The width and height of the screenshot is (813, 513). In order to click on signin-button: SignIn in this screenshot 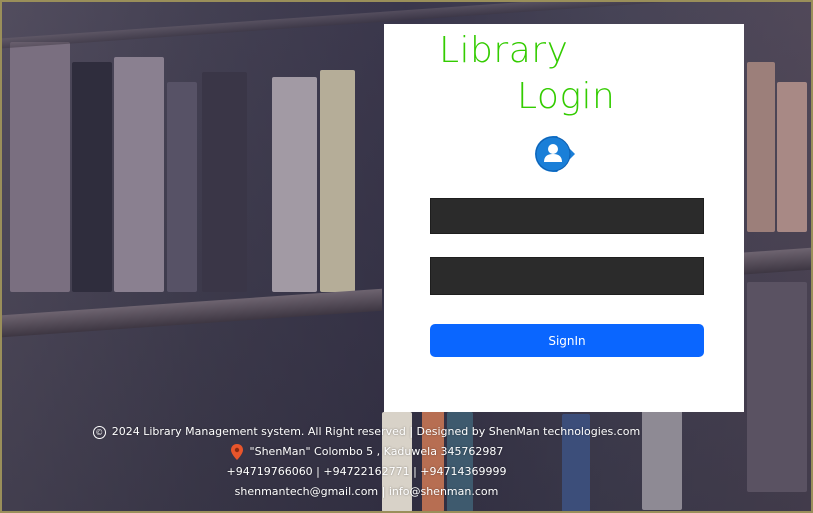, I will do `click(567, 340)`.